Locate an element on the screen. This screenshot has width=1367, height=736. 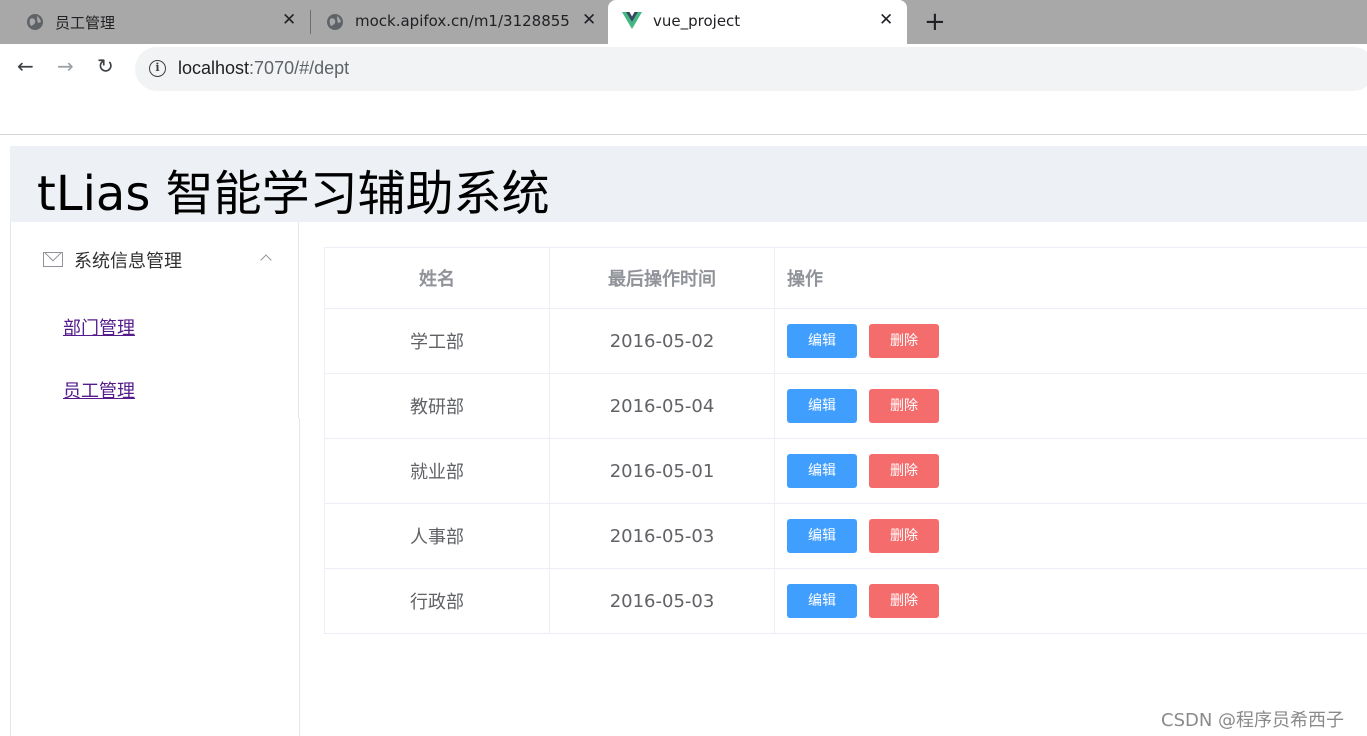
column-header-name: 姓名 is located at coordinates (437, 278).